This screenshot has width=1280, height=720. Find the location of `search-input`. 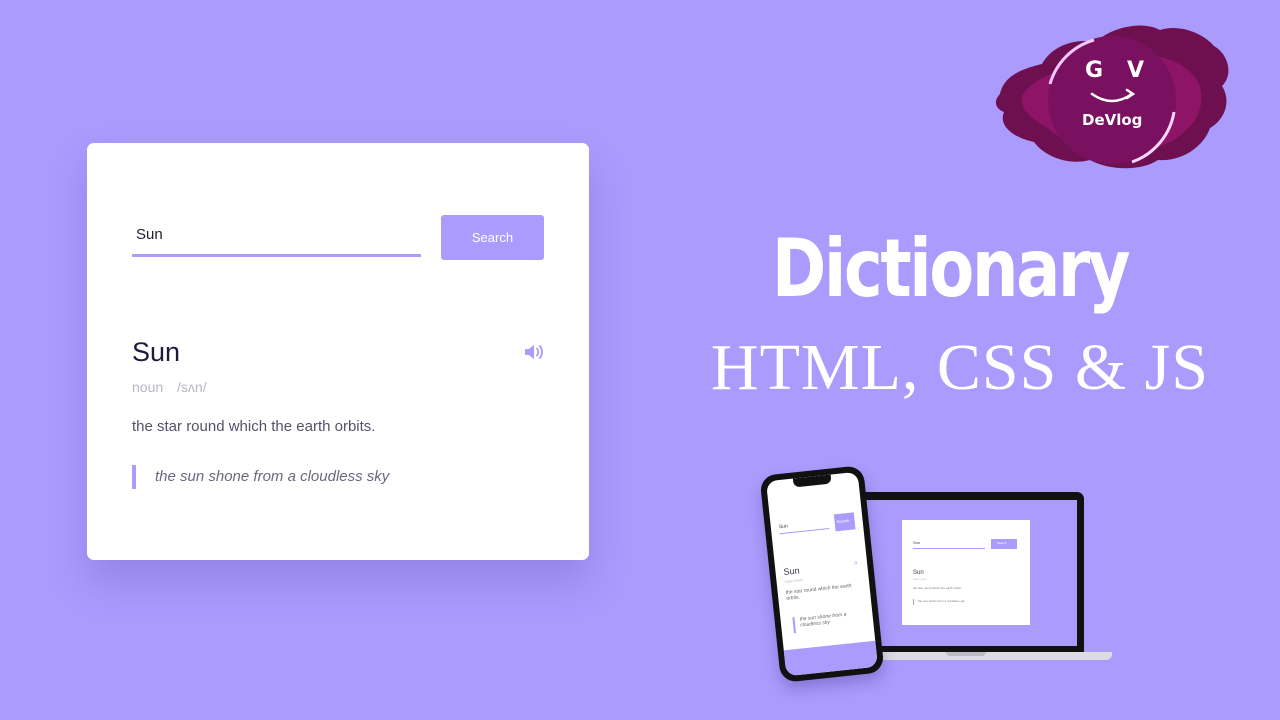

search-input is located at coordinates (276, 236).